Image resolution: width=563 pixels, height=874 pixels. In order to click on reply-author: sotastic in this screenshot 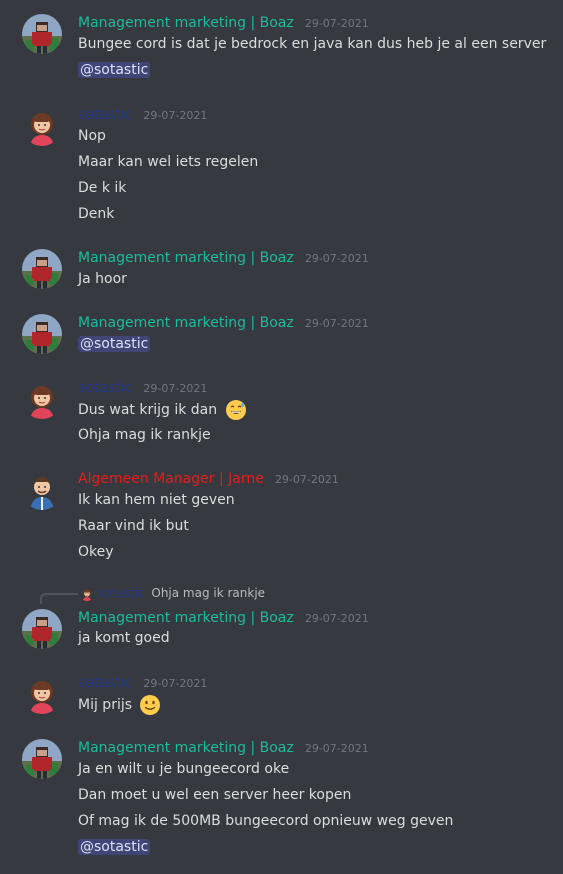, I will do `click(121, 593)`.